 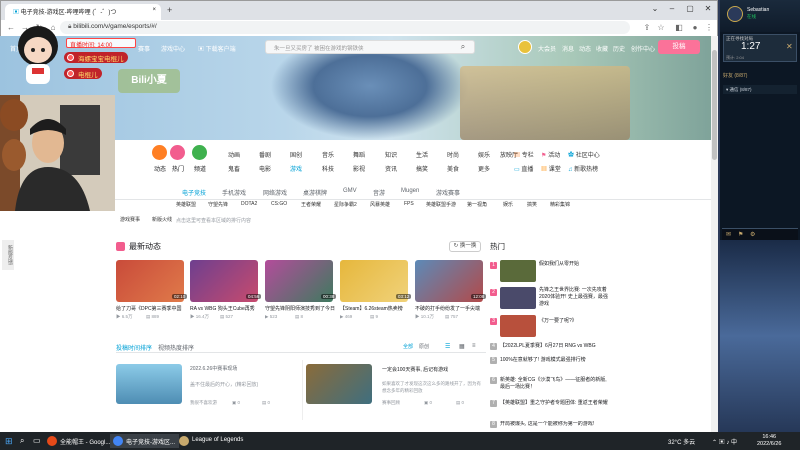 What do you see at coordinates (345, 27) in the screenshot?
I see `address-bar: 🔒︎ bilibili.com/v/game/esports/#/` at bounding box center [345, 27].